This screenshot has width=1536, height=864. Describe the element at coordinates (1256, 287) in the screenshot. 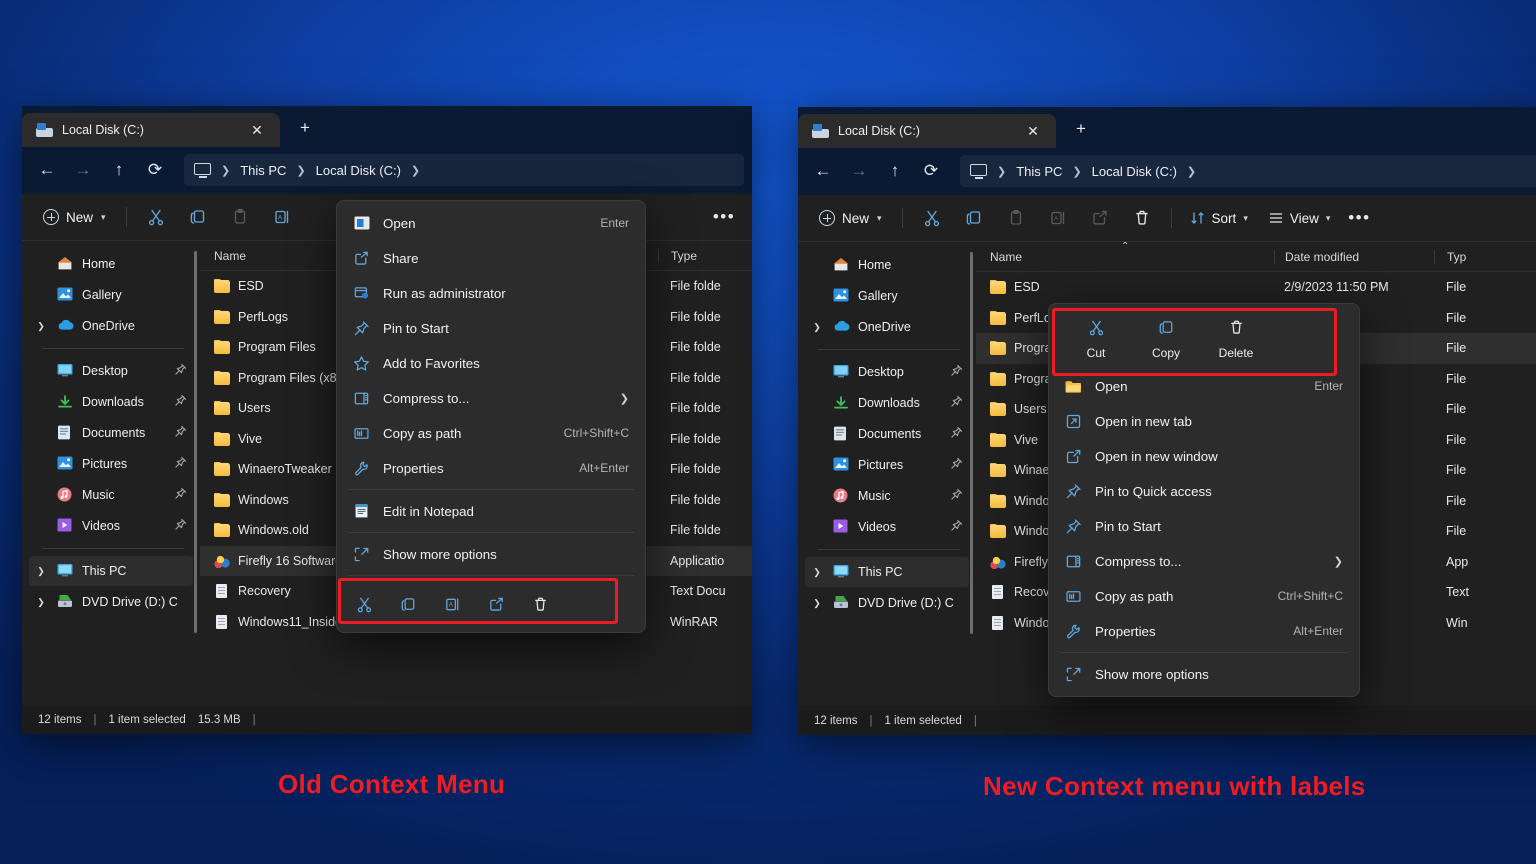

I see `table-row: ESD 2/9/2023 11:50 PM File` at that location.